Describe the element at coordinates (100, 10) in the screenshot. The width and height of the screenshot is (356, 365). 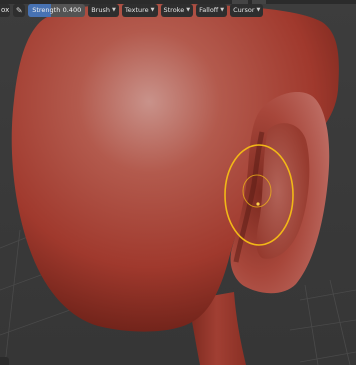
I see `brush-menu-label: Brush` at that location.